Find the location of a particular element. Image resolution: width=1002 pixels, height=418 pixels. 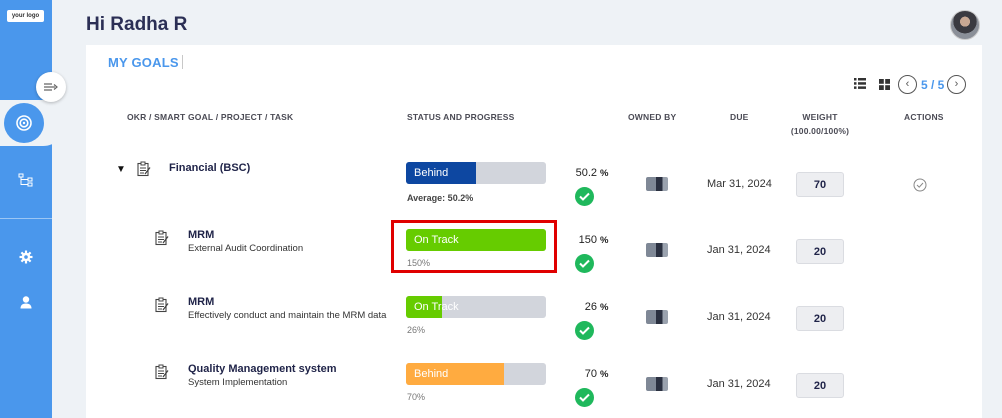

column-header-owned-by: OWNED BY is located at coordinates (652, 117).